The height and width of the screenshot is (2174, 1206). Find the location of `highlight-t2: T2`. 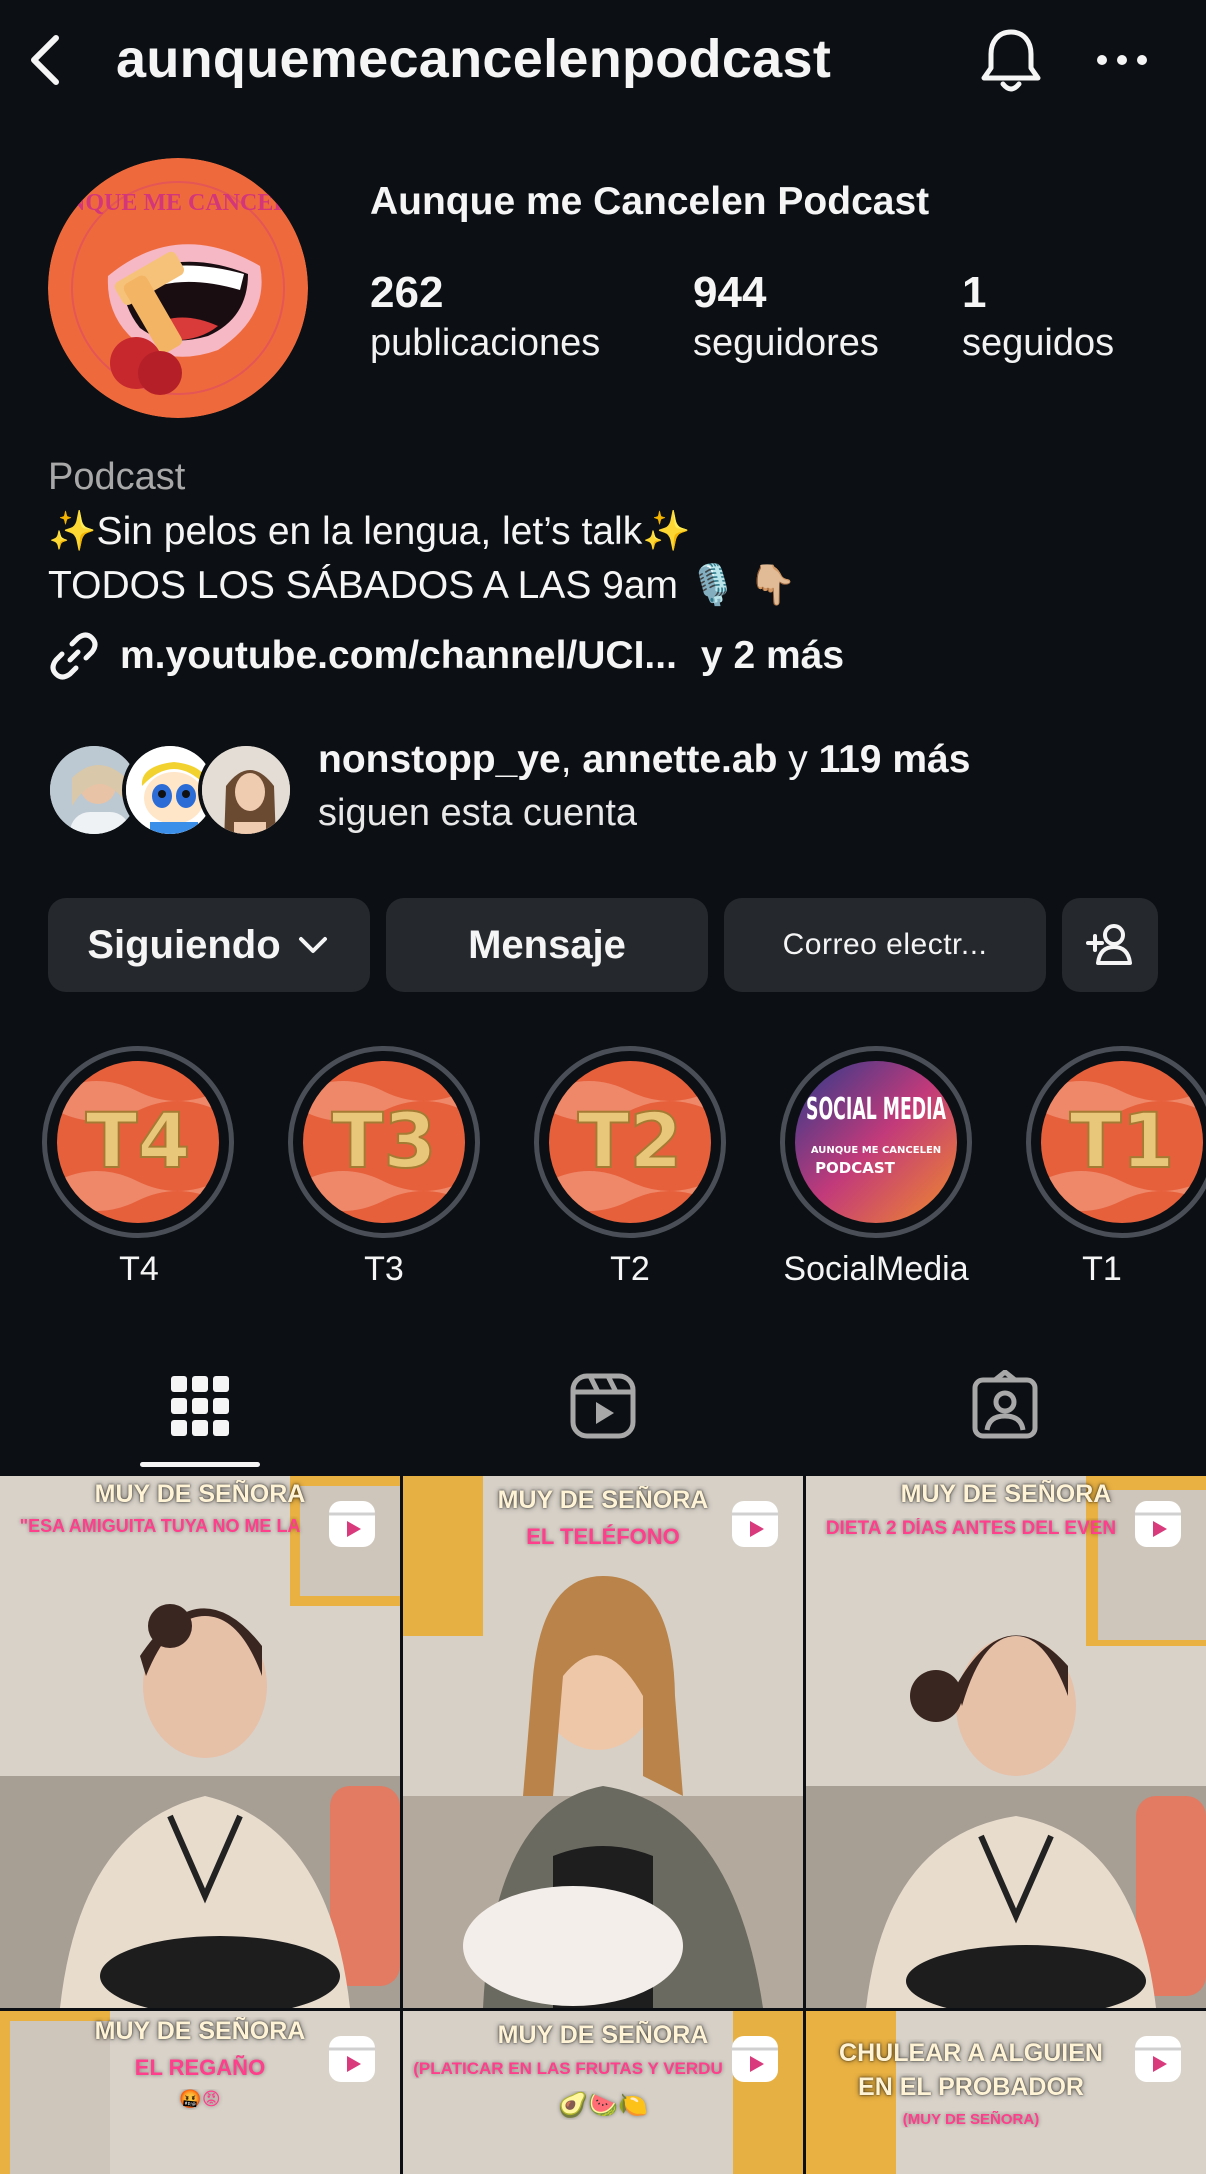

highlight-t2: T2 is located at coordinates (630, 1142).